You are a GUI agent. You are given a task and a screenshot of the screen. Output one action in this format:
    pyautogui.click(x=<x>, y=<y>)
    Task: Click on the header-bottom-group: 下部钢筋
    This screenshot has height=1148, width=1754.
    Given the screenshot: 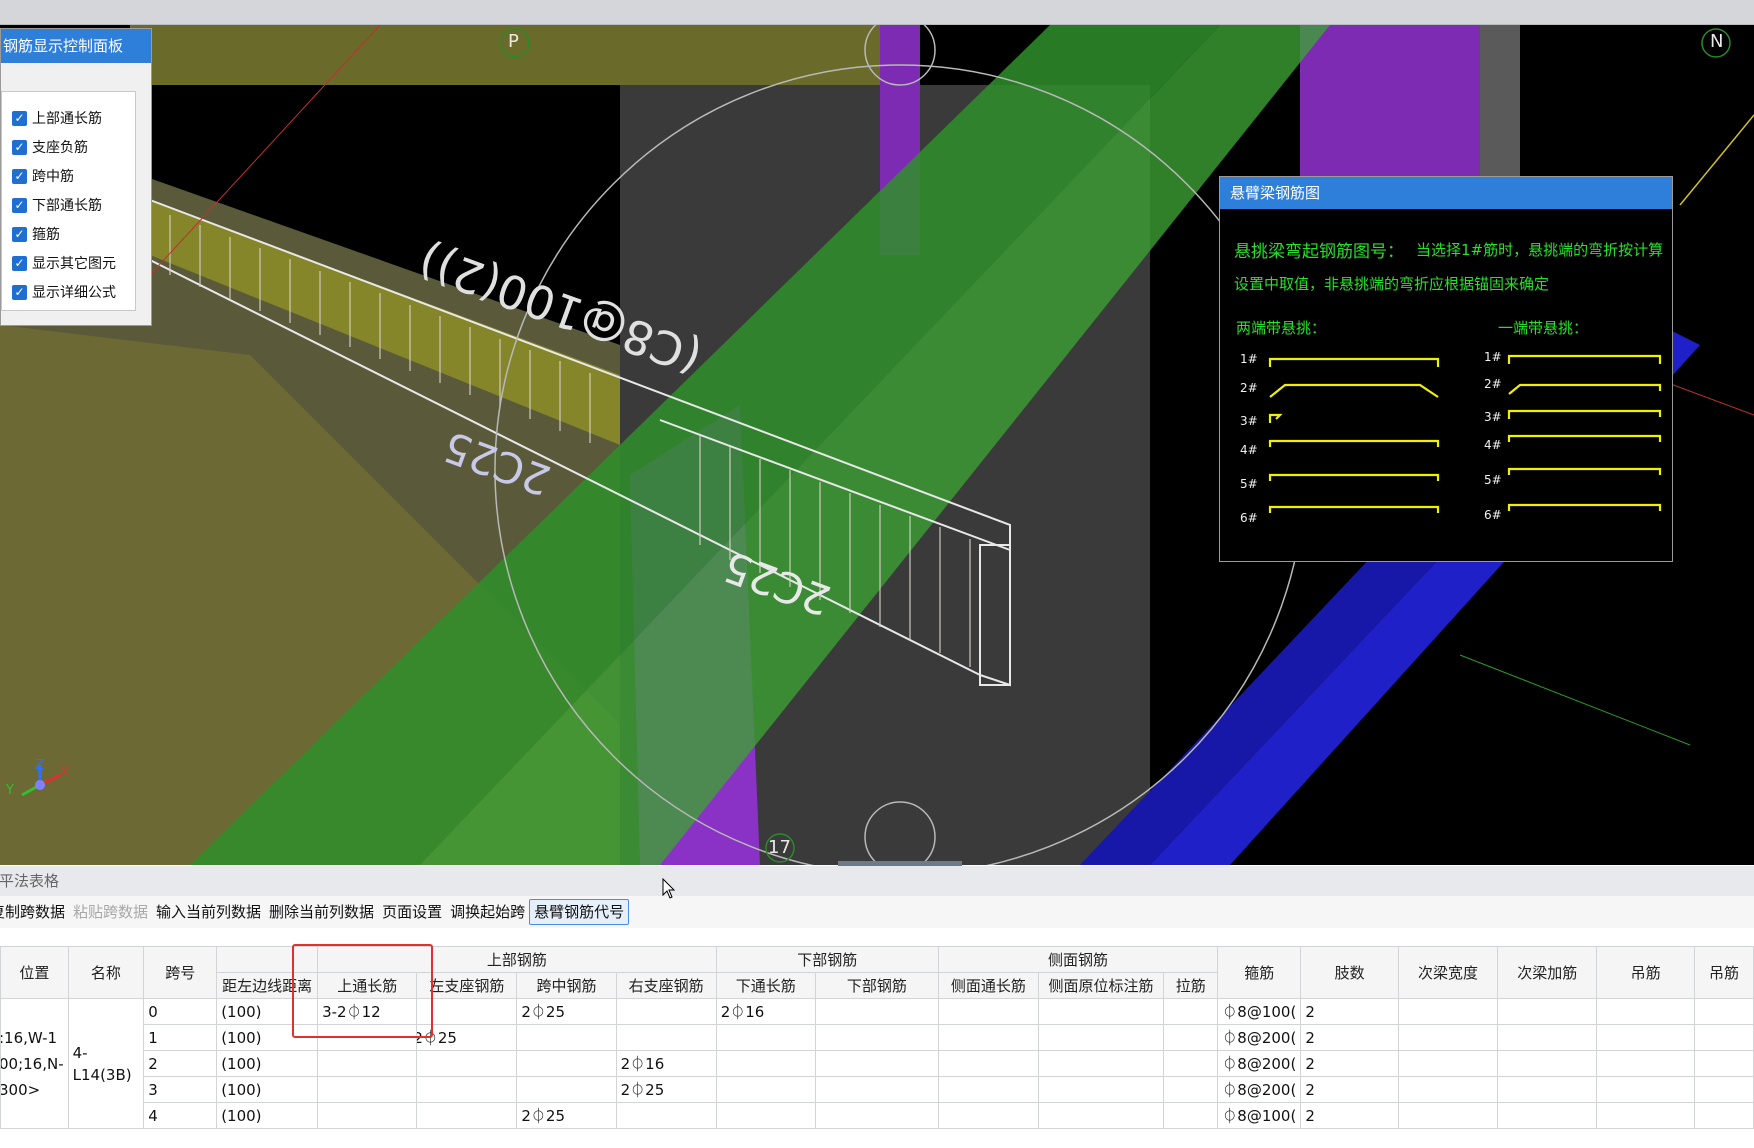 What is the action you would take?
    pyautogui.click(x=827, y=959)
    